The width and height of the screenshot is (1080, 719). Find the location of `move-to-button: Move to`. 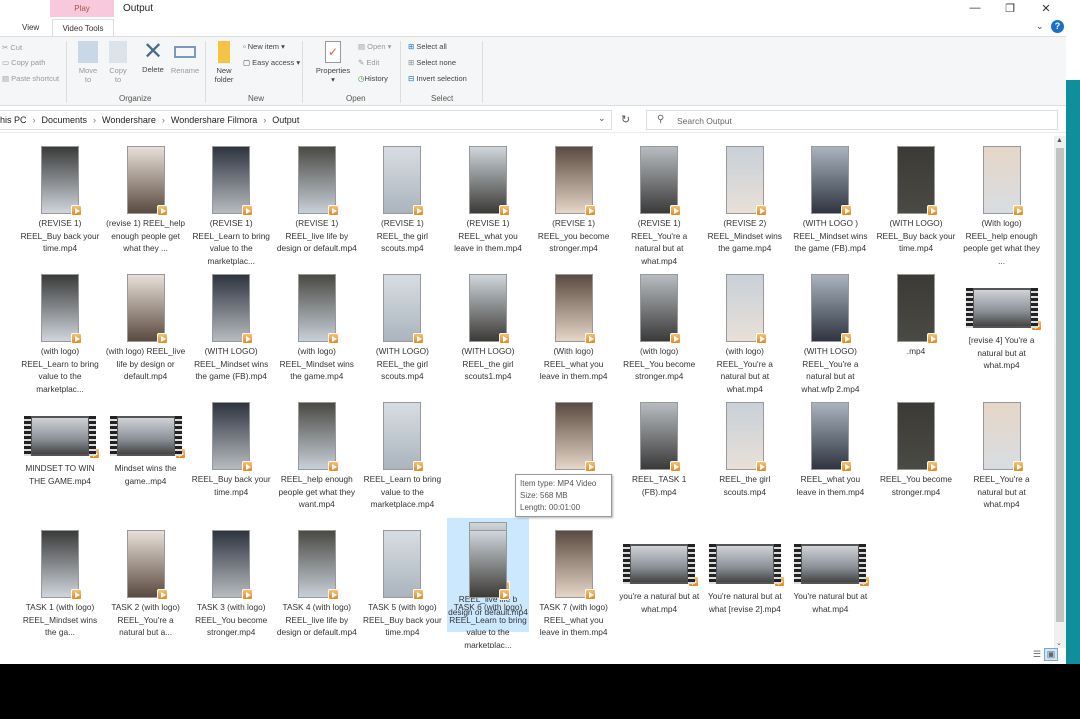

move-to-button: Move to is located at coordinates (88, 62).